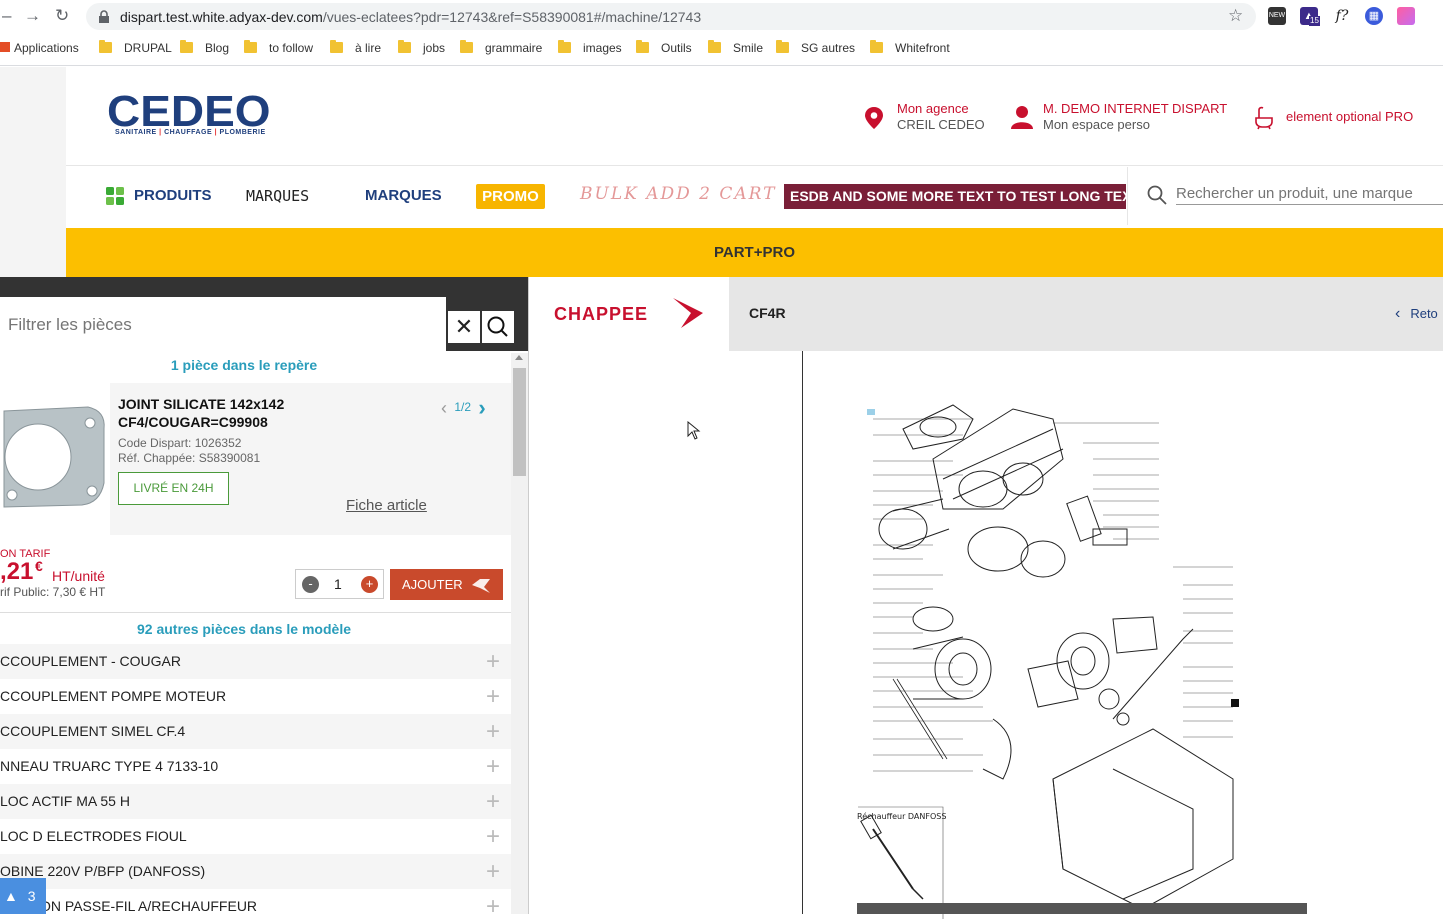  Describe the element at coordinates (1310, 16) in the screenshot. I see `extension-mortarboard-icon: ▲15` at that location.